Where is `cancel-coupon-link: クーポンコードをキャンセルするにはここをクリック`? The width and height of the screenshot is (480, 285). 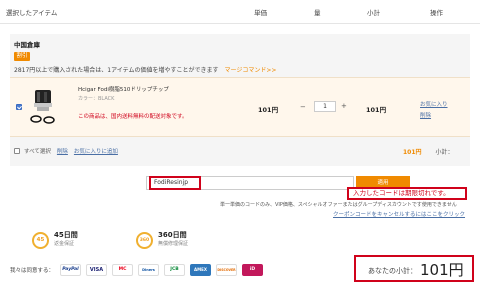
cancel-coupon-link: クーポンコードをキャンセルするにはここをクリック is located at coordinates (399, 214).